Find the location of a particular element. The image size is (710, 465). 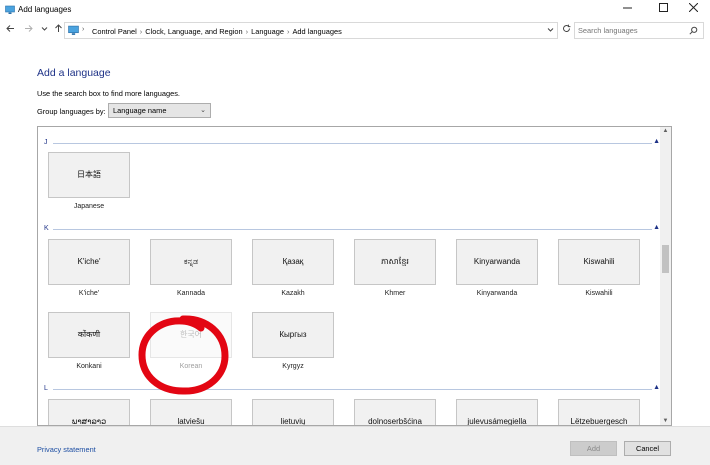

chevron-down-icon: ⌄ is located at coordinates (203, 110).